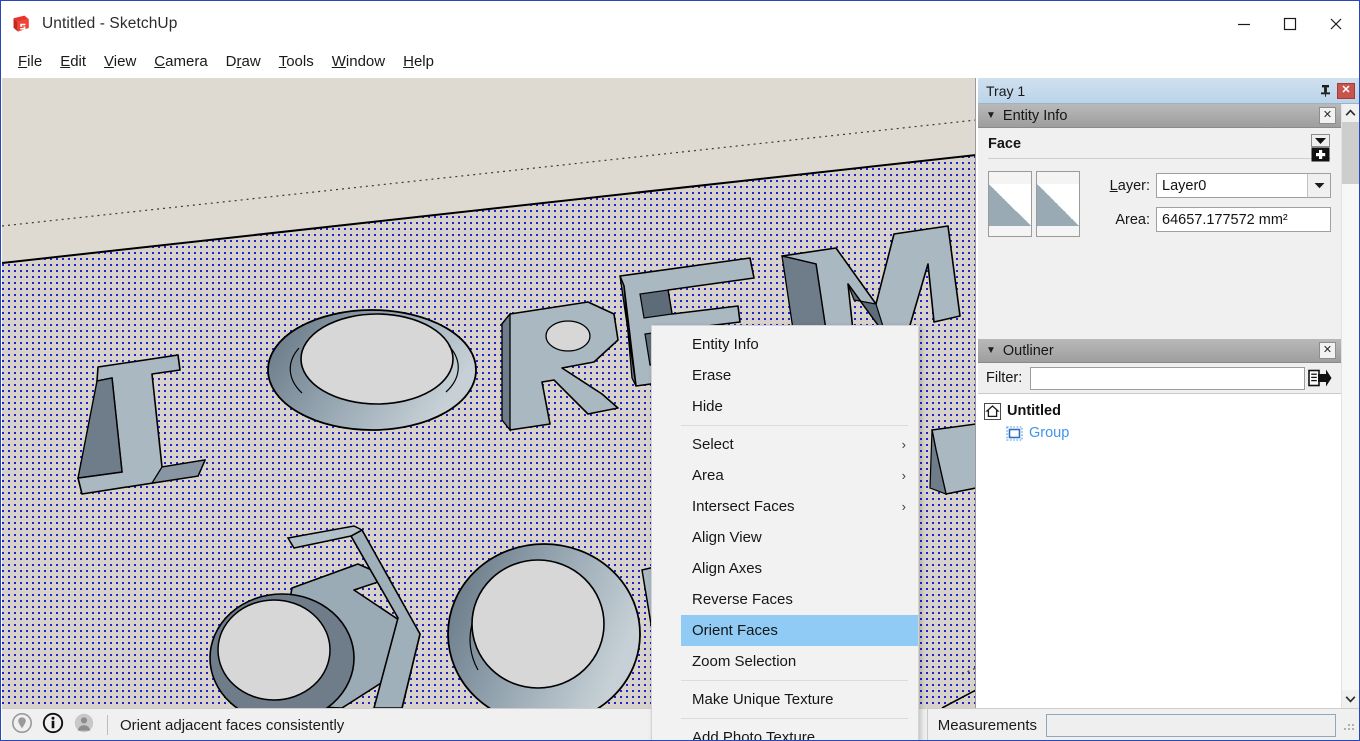  I want to click on tray-close-button: ✕, so click(1346, 90).